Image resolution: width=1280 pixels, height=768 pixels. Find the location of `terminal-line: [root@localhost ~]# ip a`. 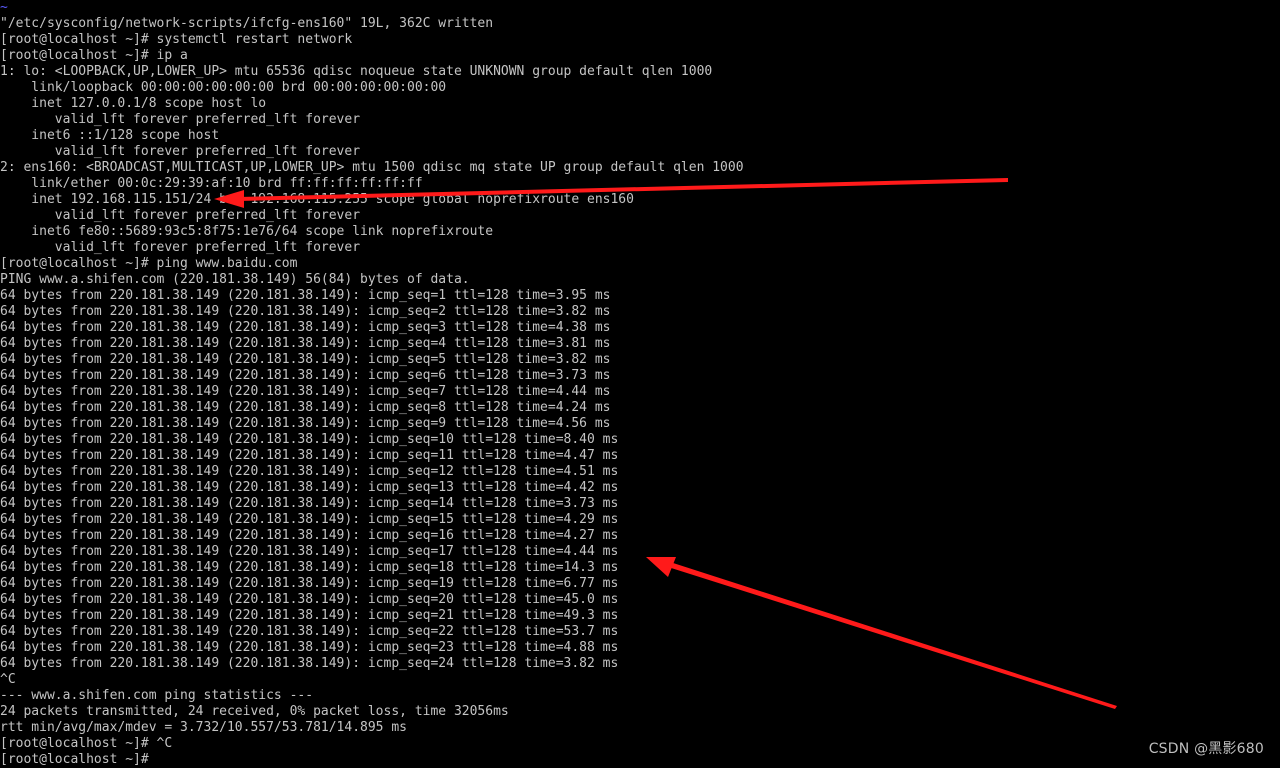

terminal-line: [root@localhost ~]# ip a is located at coordinates (94, 55).